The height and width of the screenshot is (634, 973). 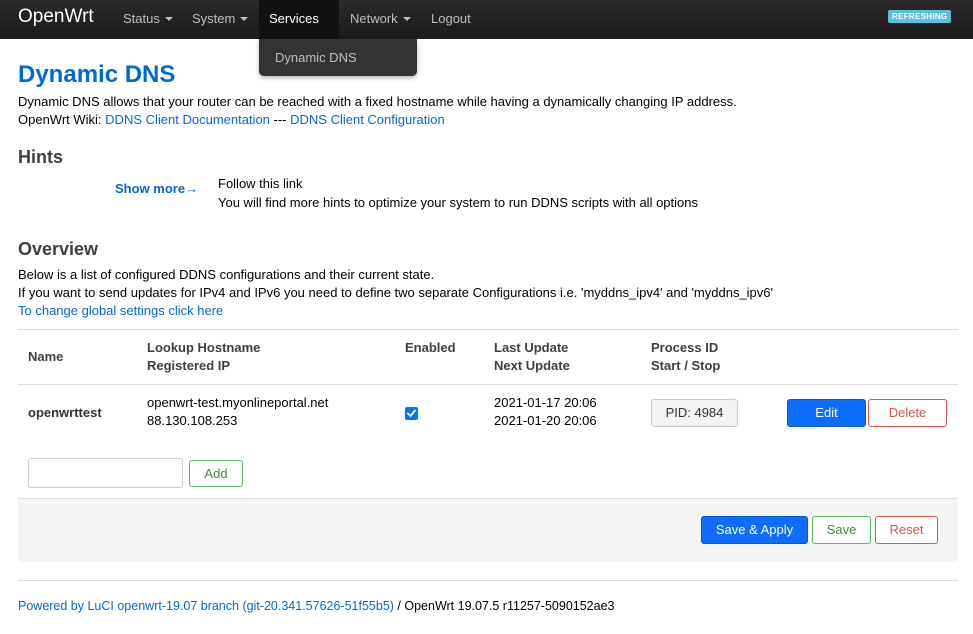 I want to click on col-header-enabled: Enabled, so click(x=430, y=347).